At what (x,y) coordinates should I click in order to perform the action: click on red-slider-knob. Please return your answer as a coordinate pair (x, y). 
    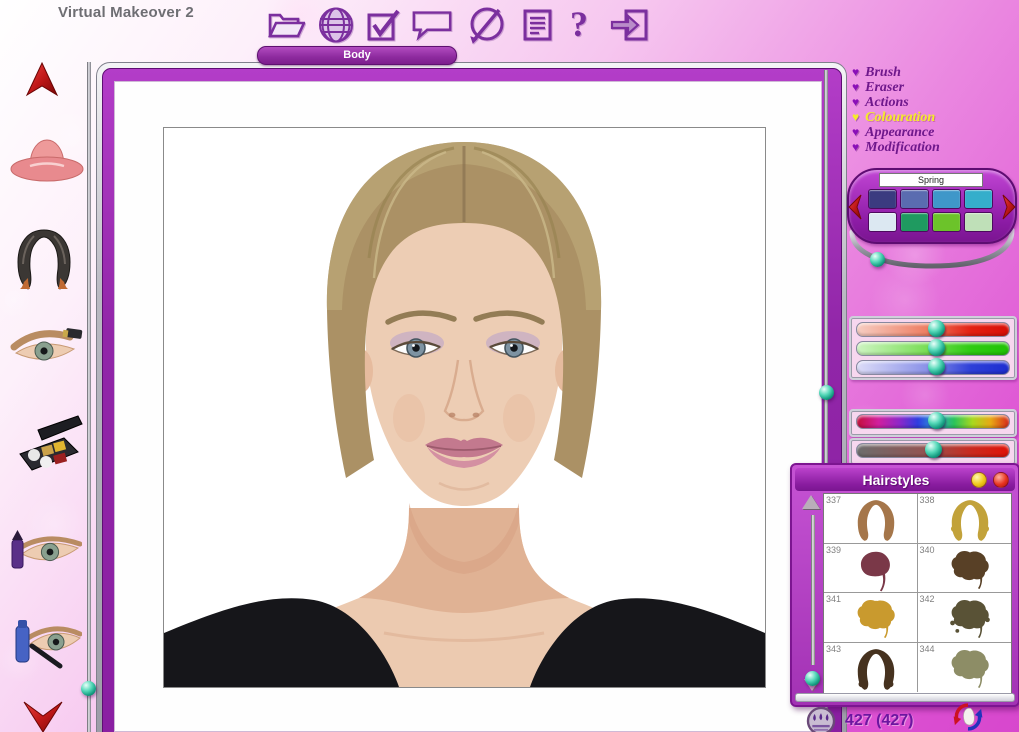
    Looking at the image, I should click on (937, 328).